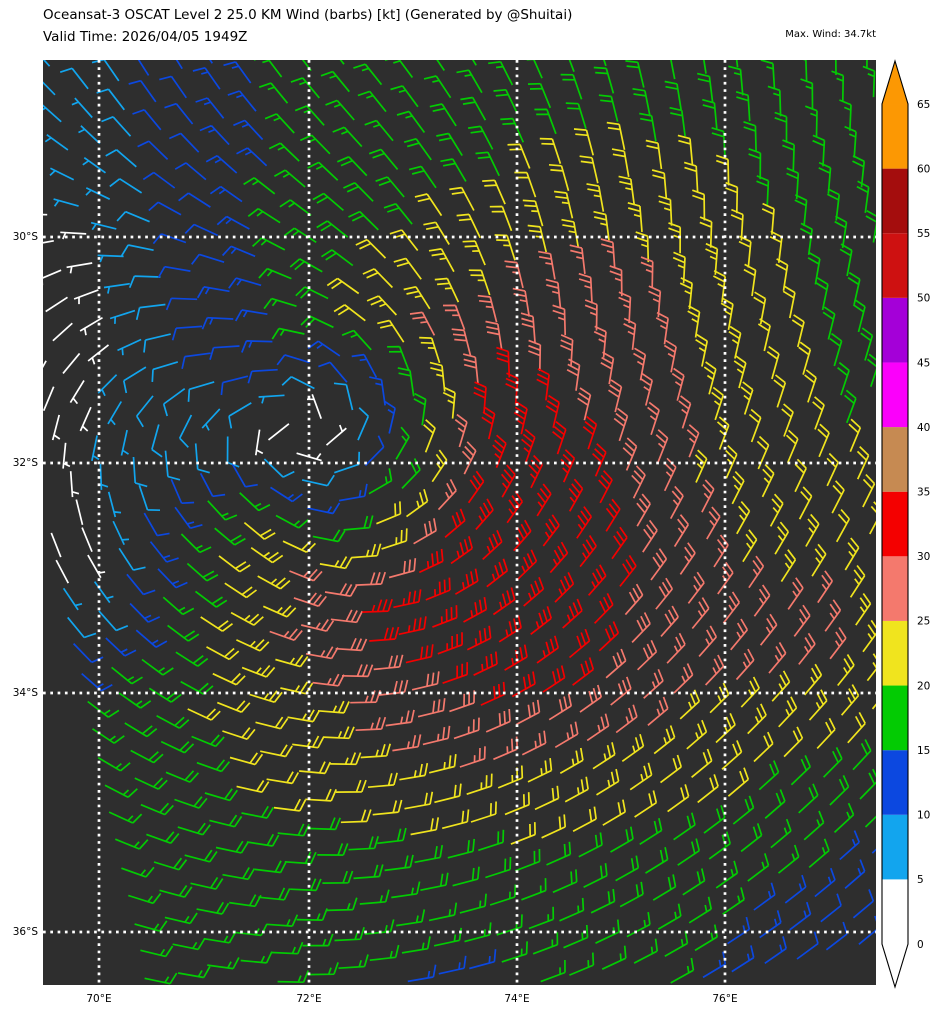  What do you see at coordinates (923, 363) in the screenshot?
I see `colorbar-tick-label: 45` at bounding box center [923, 363].